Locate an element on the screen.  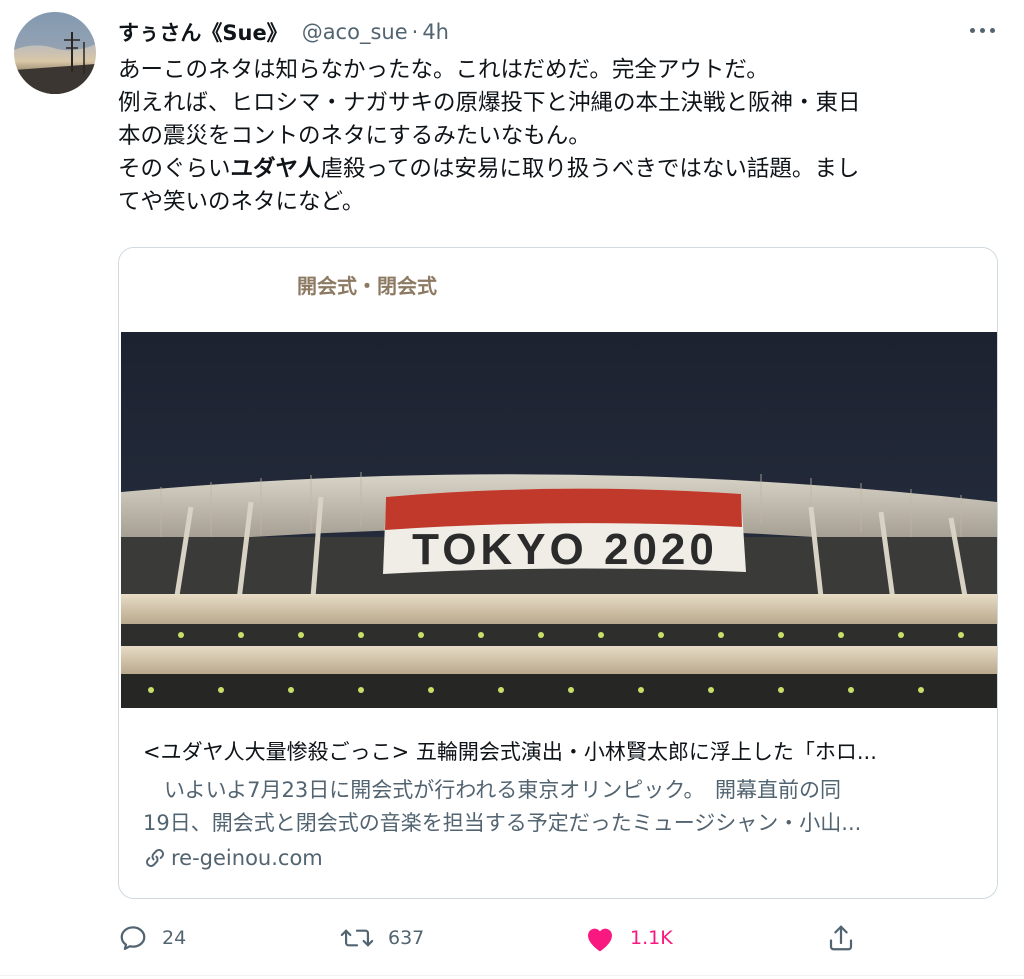
card-image-header: 開会式・閉会式 is located at coordinates (558, 290).